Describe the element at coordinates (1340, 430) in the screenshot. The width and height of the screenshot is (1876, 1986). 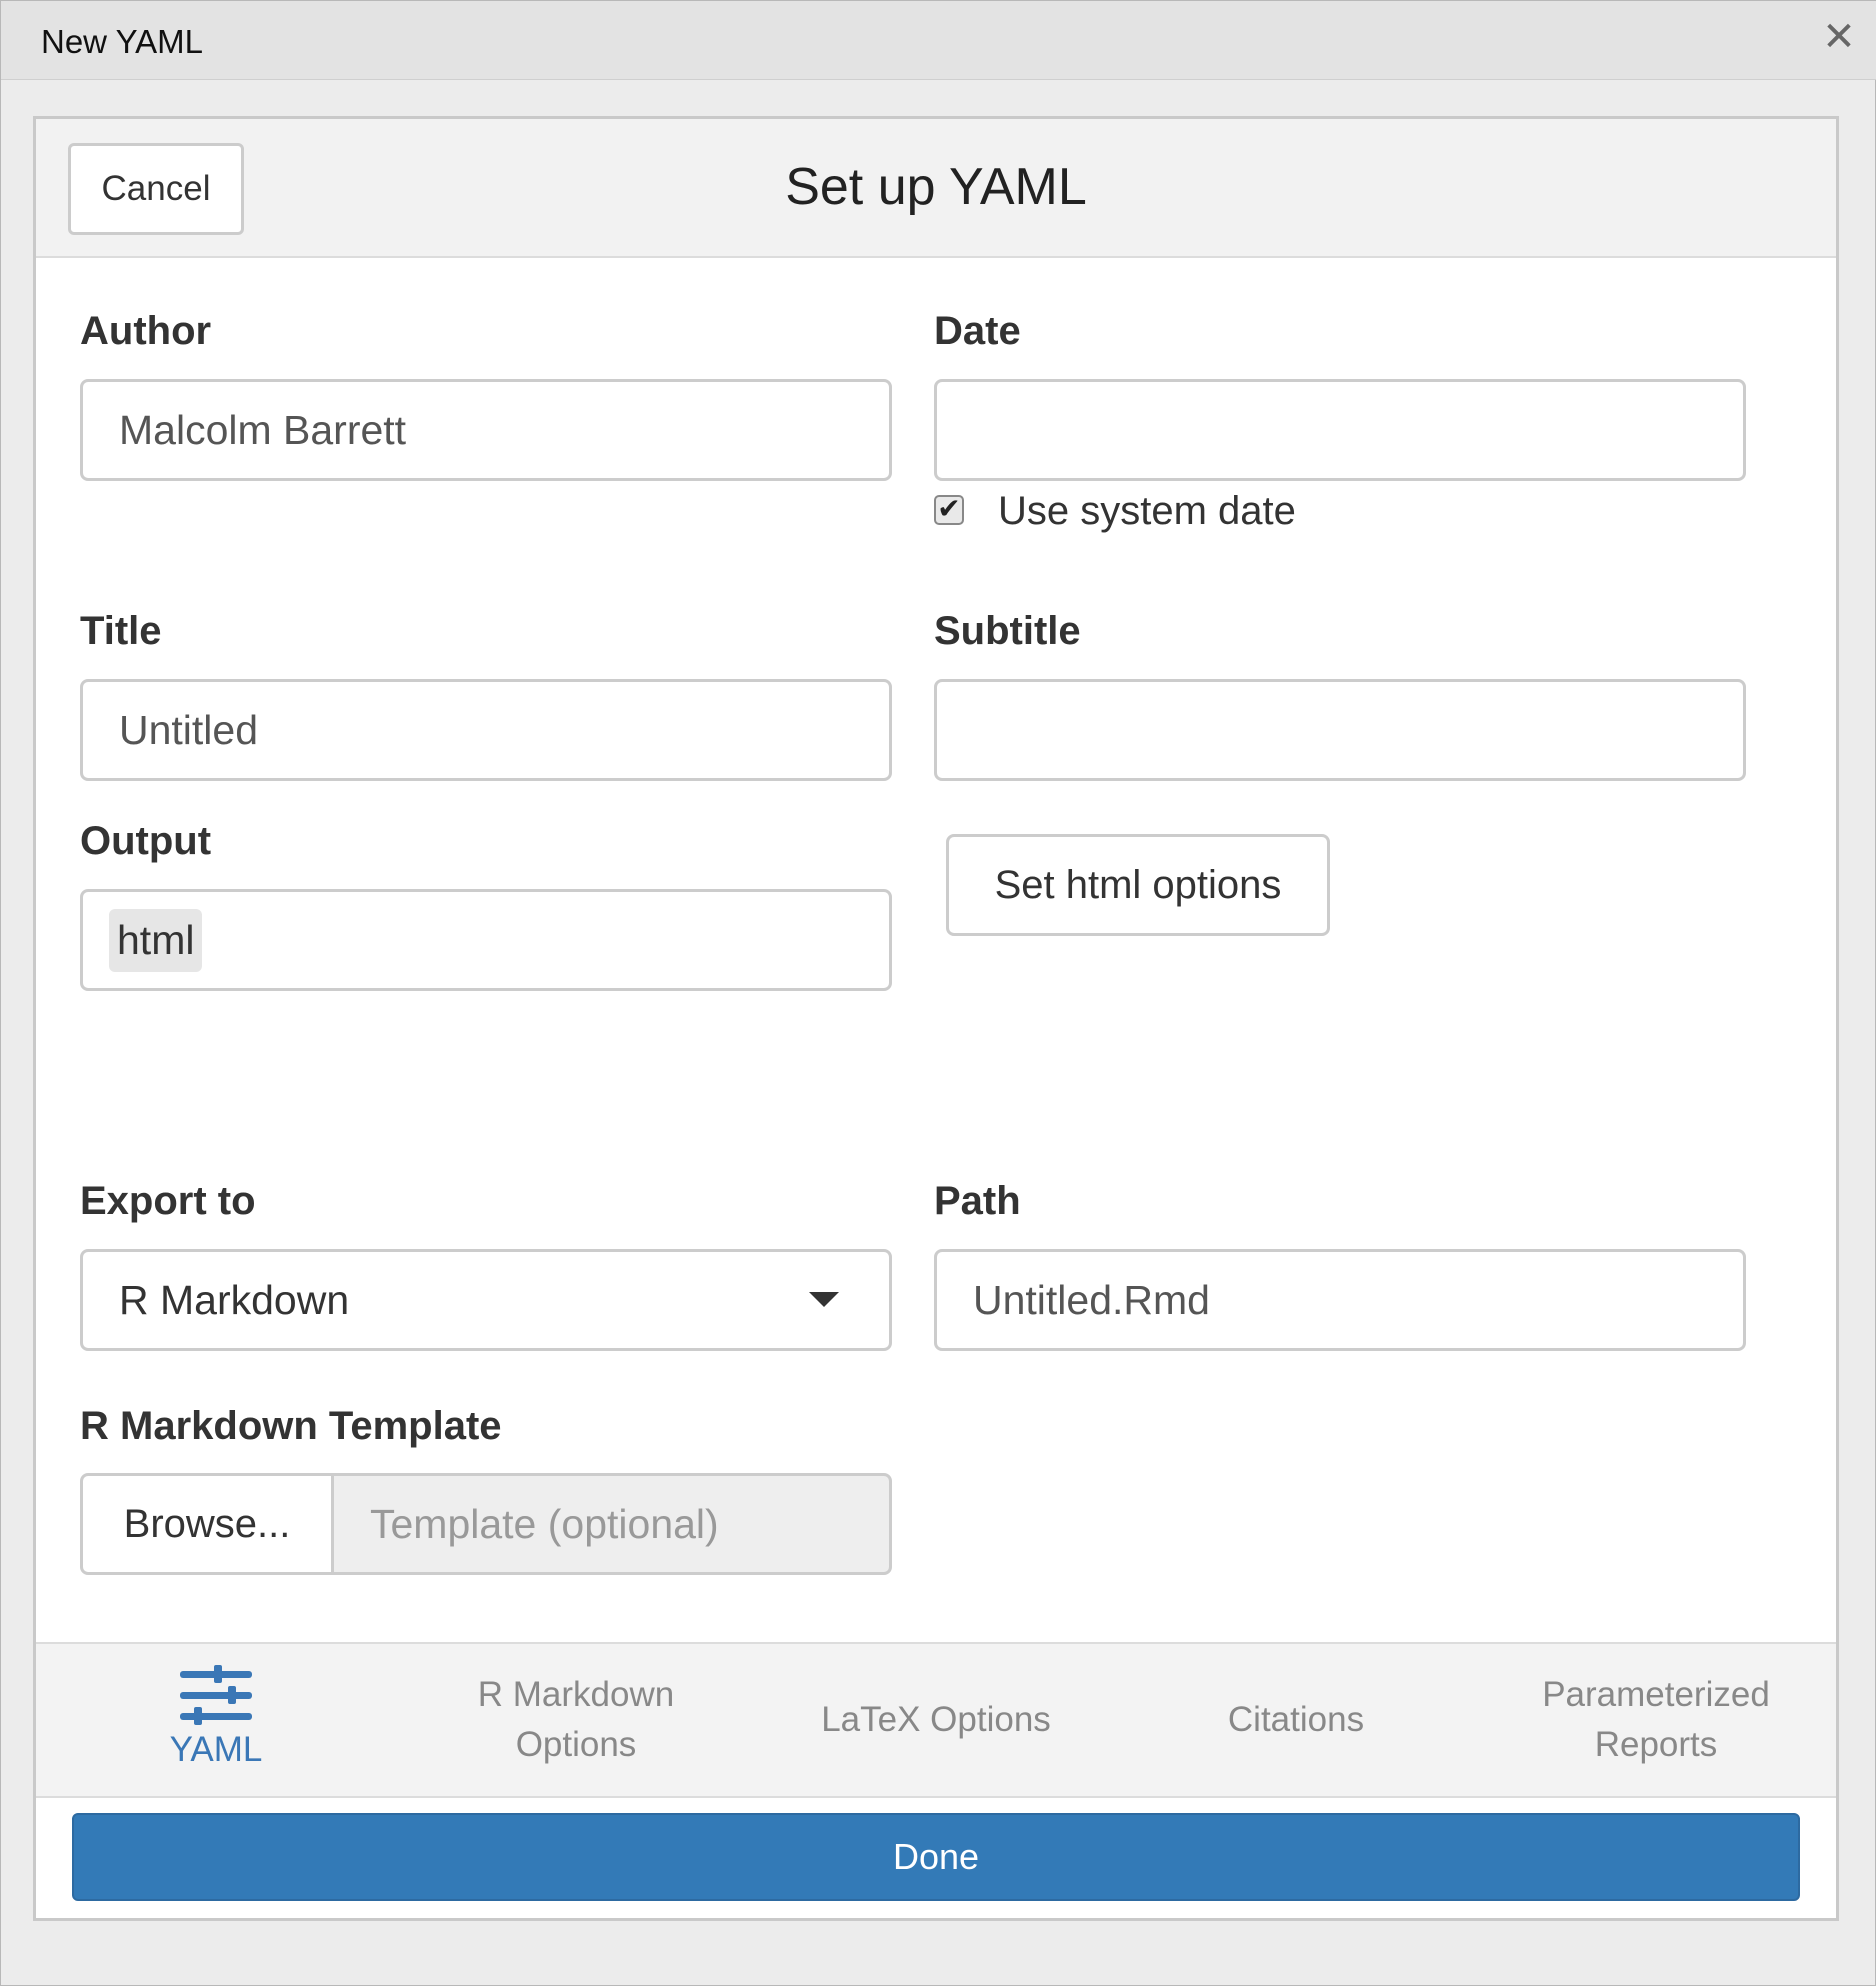
I see `date-input` at that location.